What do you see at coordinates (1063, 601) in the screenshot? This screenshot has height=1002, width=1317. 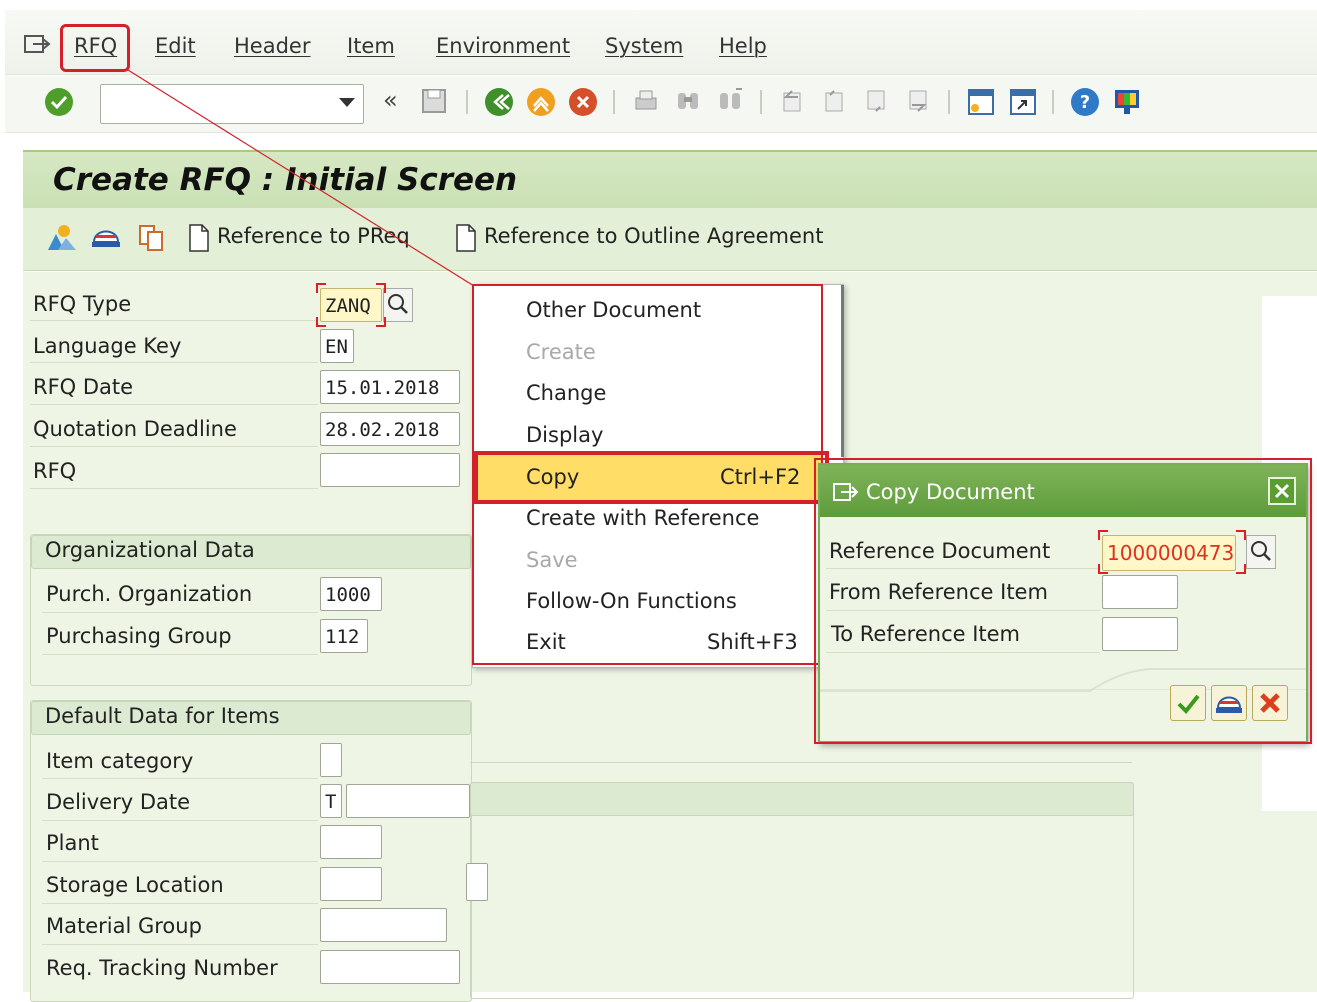 I see `dialog-highlight` at bounding box center [1063, 601].